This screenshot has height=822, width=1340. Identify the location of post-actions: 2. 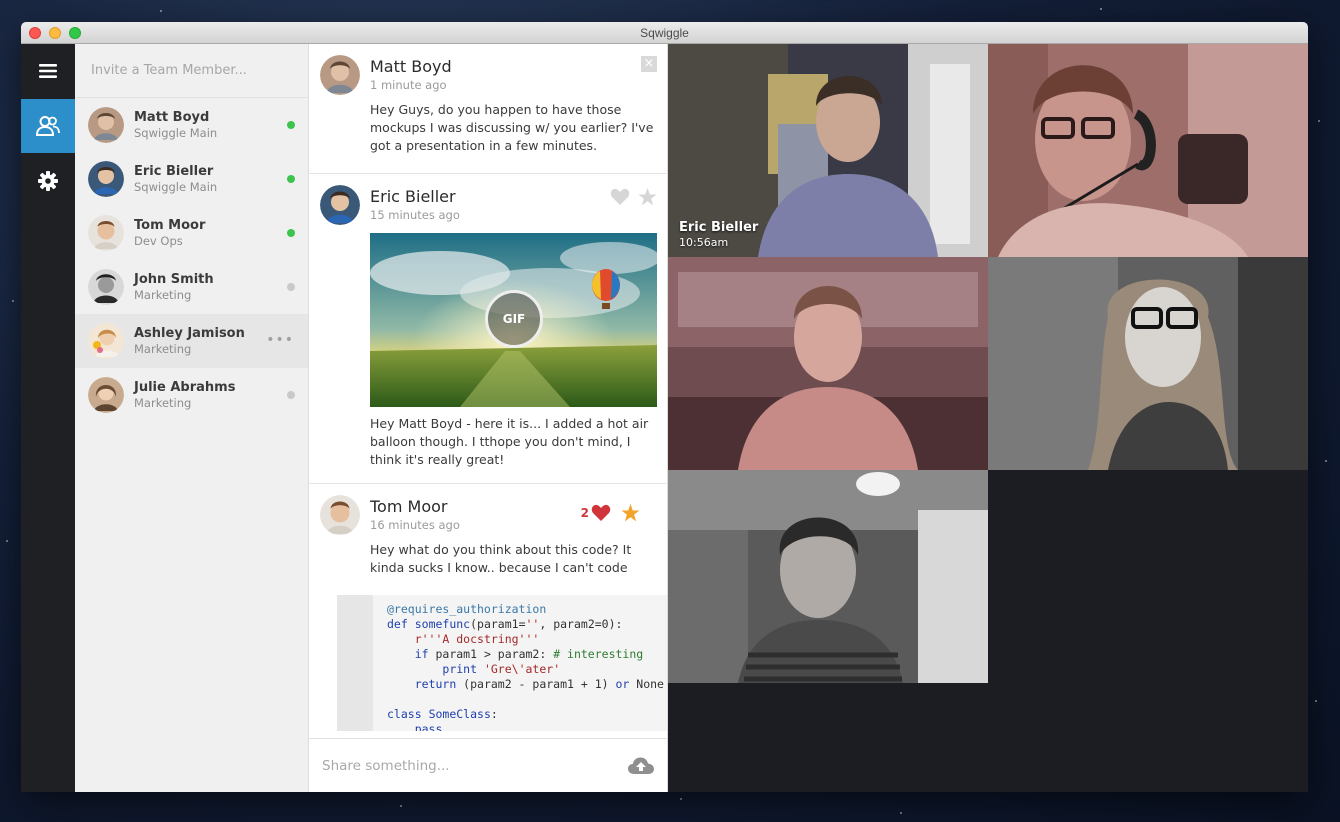
(610, 513).